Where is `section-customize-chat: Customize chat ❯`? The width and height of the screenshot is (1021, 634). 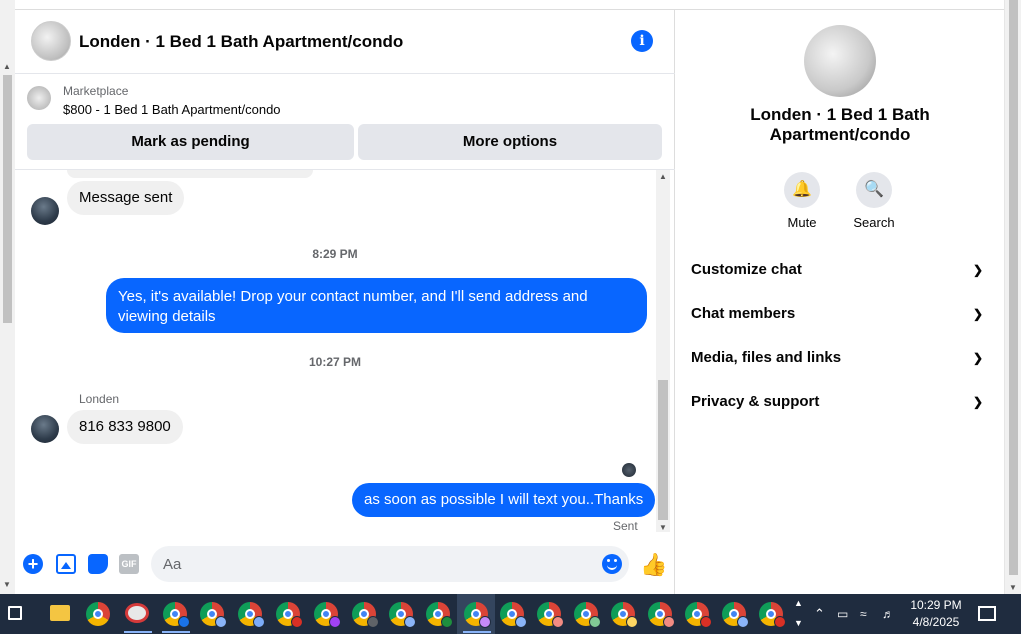
section-customize-chat: Customize chat ❯ is located at coordinates (841, 270).